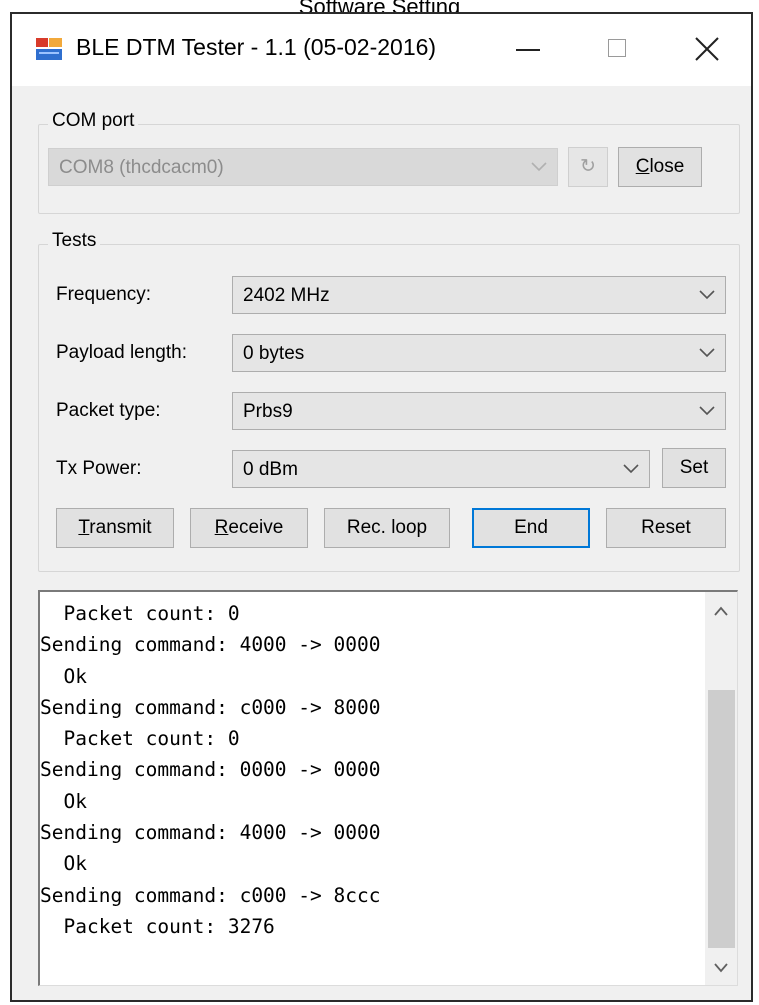 The width and height of the screenshot is (759, 1005). I want to click on tx-power-select: 0 dBm, so click(441, 469).